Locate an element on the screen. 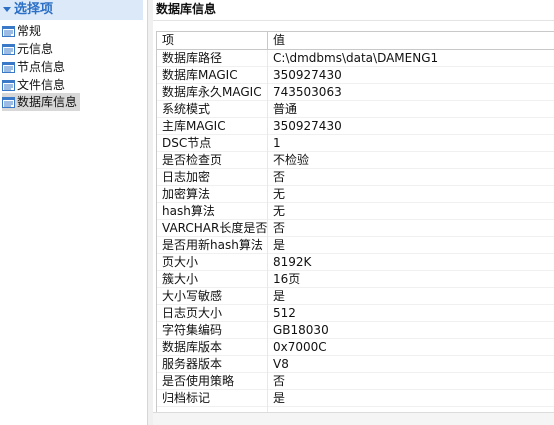 The width and height of the screenshot is (554, 425). property-value-cell: 16页 is located at coordinates (287, 279).